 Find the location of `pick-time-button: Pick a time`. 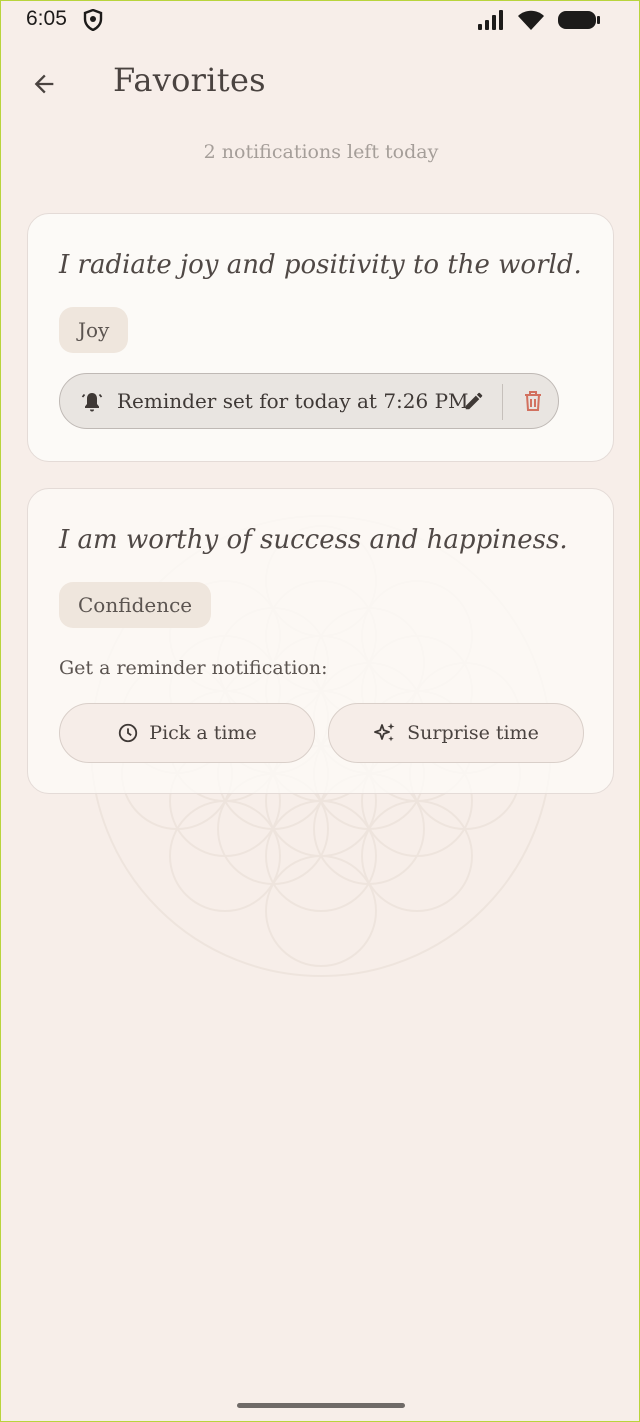

pick-time-button: Pick a time is located at coordinates (187, 733).